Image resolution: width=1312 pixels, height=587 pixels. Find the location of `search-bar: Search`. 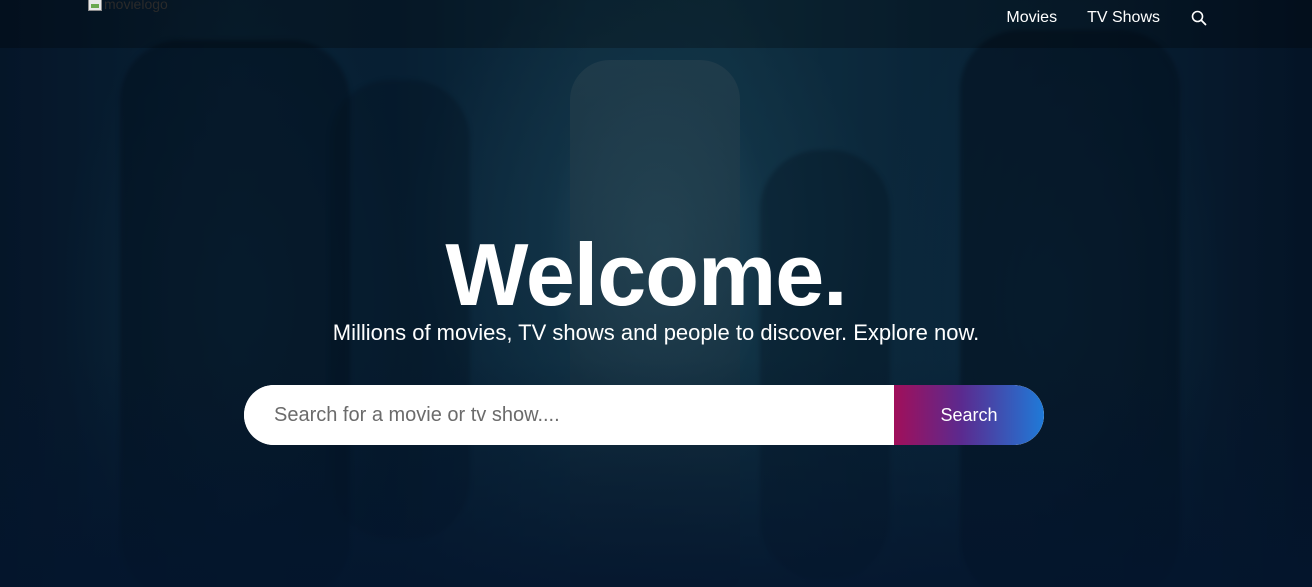

search-bar: Search is located at coordinates (644, 415).